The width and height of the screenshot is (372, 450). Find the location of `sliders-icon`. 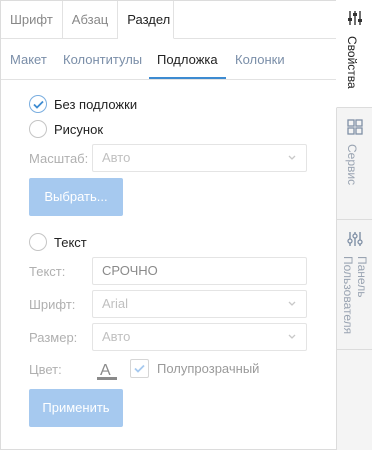

sliders-icon is located at coordinates (355, 18).